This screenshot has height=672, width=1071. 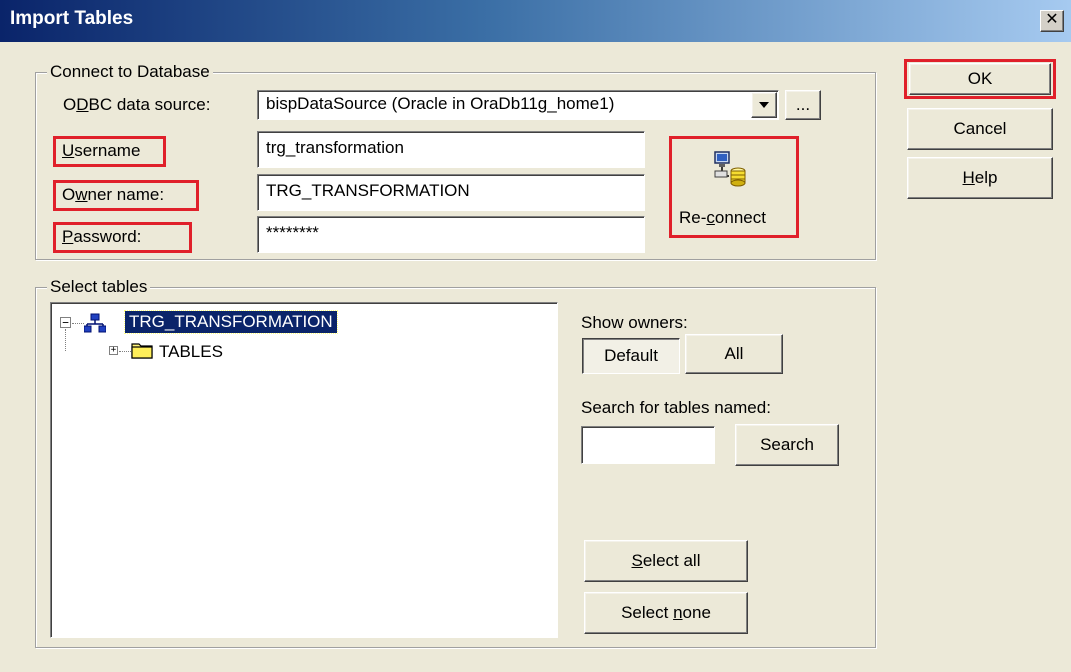 I want to click on odbc-dropdown-button, so click(x=764, y=105).